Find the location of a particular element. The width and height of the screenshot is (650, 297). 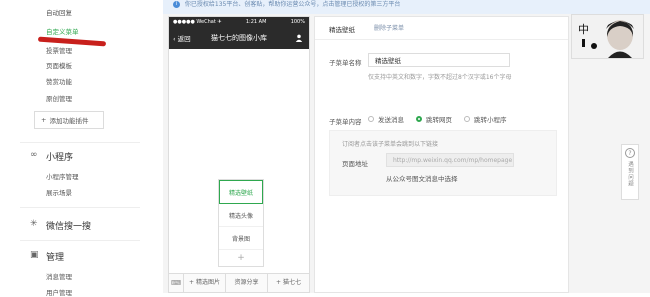

svg-text: 中 is located at coordinates (583, 29).